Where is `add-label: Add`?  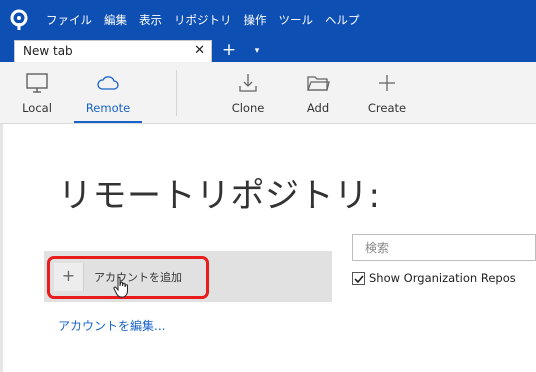
add-label: Add is located at coordinates (318, 108).